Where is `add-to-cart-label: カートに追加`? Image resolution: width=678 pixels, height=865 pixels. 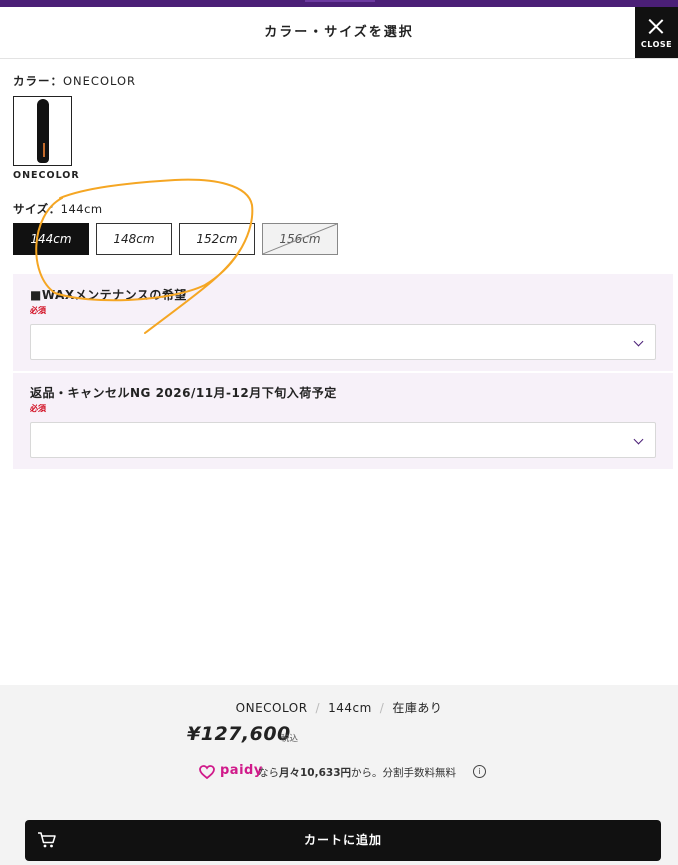 add-to-cart-label: カートに追加 is located at coordinates (342, 840).